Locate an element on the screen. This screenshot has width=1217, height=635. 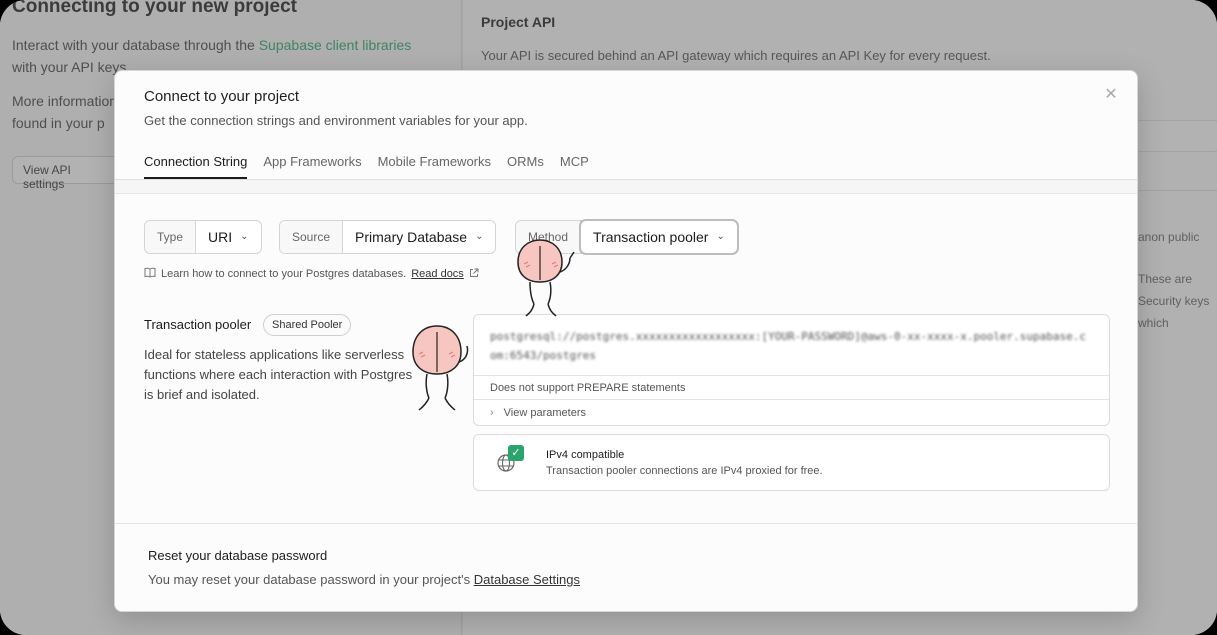
view-parameters-label: View parameters is located at coordinates (545, 413).